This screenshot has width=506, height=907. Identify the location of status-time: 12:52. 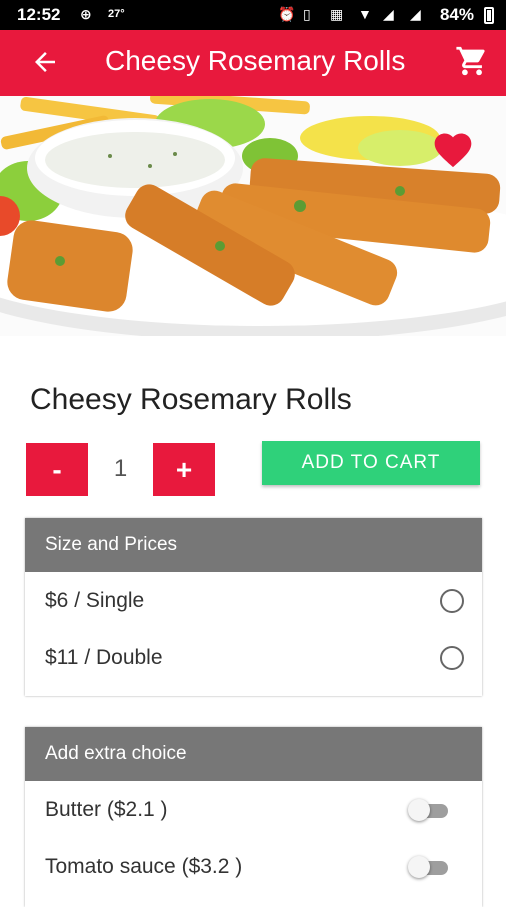
(39, 14).